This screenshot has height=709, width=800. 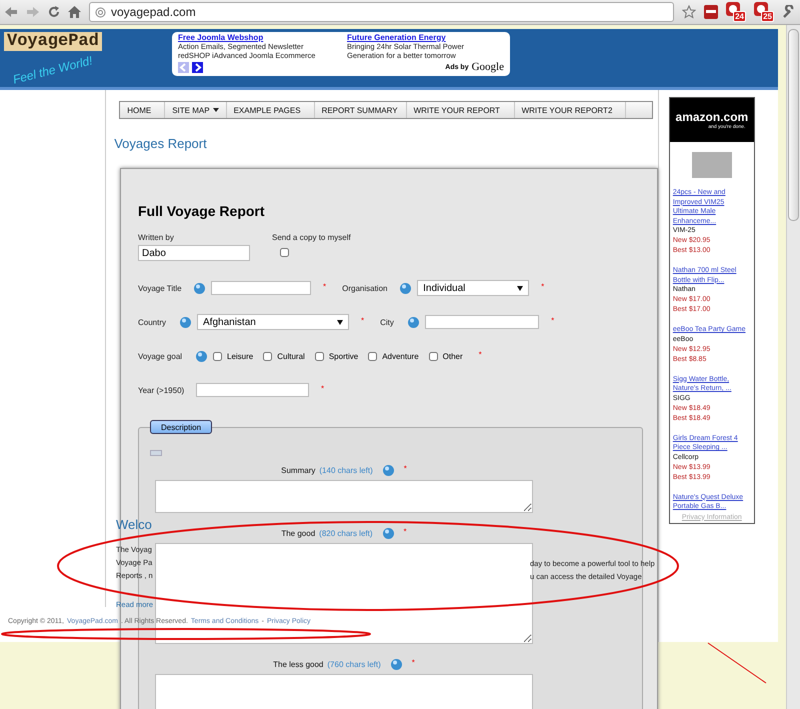 What do you see at coordinates (256, 37) in the screenshot?
I see `ad-title-link: Free Joomla Webshop` at bounding box center [256, 37].